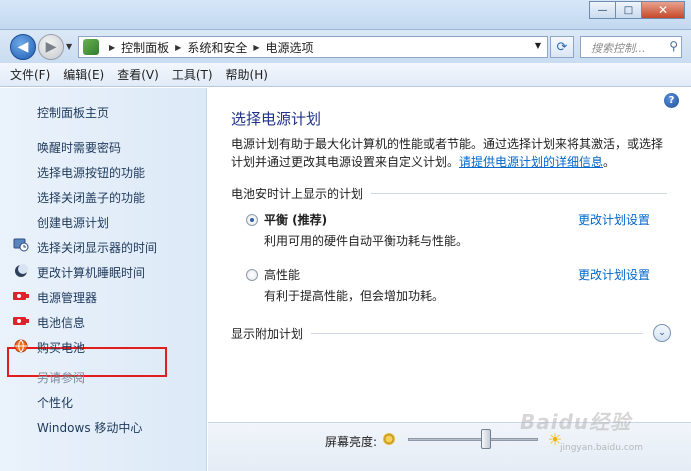  I want to click on display-timer-icon, so click(21, 245).